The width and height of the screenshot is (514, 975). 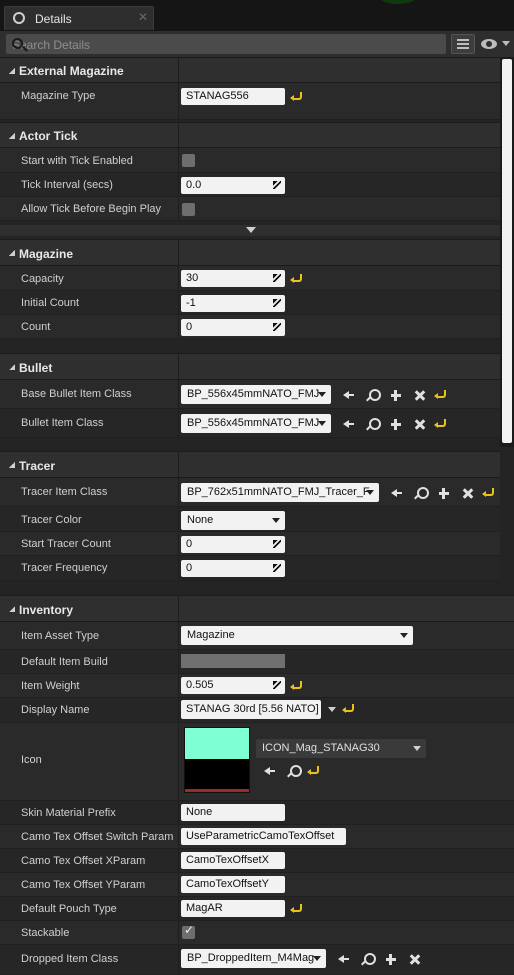 I want to click on tab-label: Details, so click(x=53, y=19).